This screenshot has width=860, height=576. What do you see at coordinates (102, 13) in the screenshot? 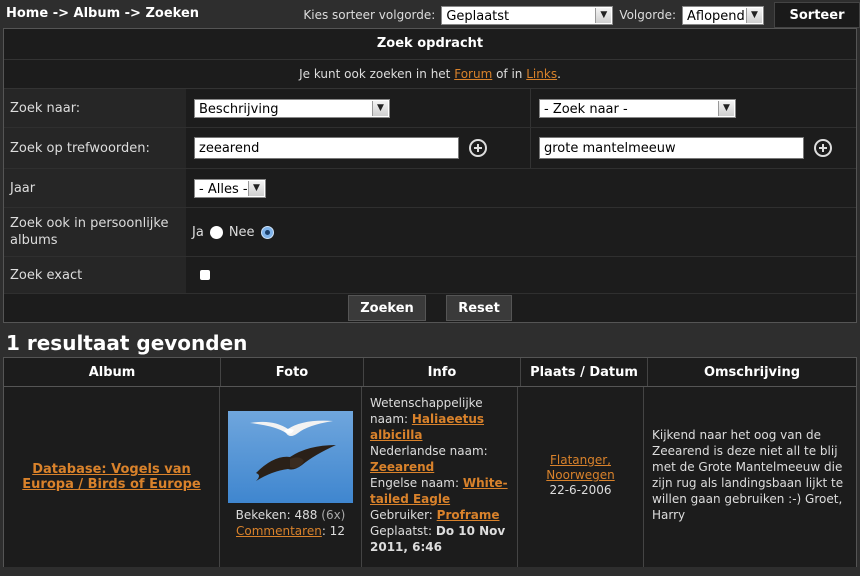
I see `breadcrumb: Home -> Album -> Zoeken` at bounding box center [102, 13].